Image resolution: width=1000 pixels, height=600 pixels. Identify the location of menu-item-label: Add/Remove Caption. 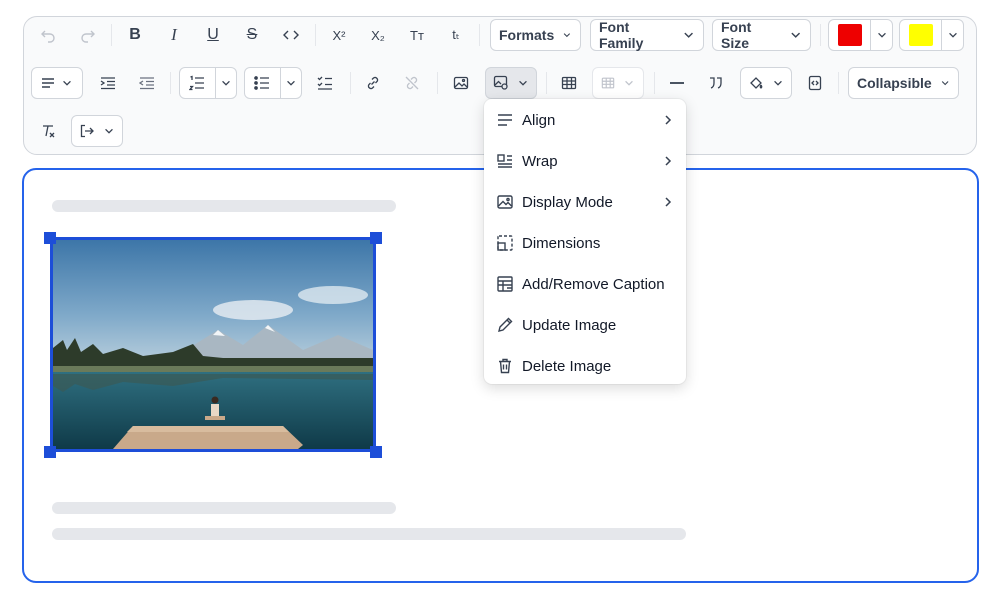
(593, 284).